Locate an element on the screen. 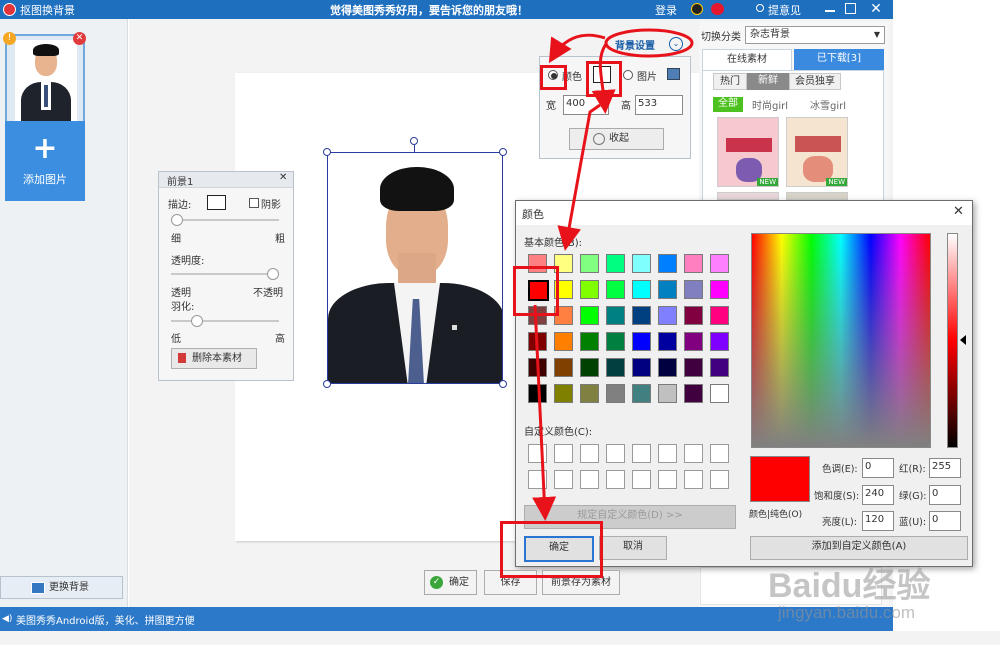  annotation-oval is located at coordinates (649, 43).